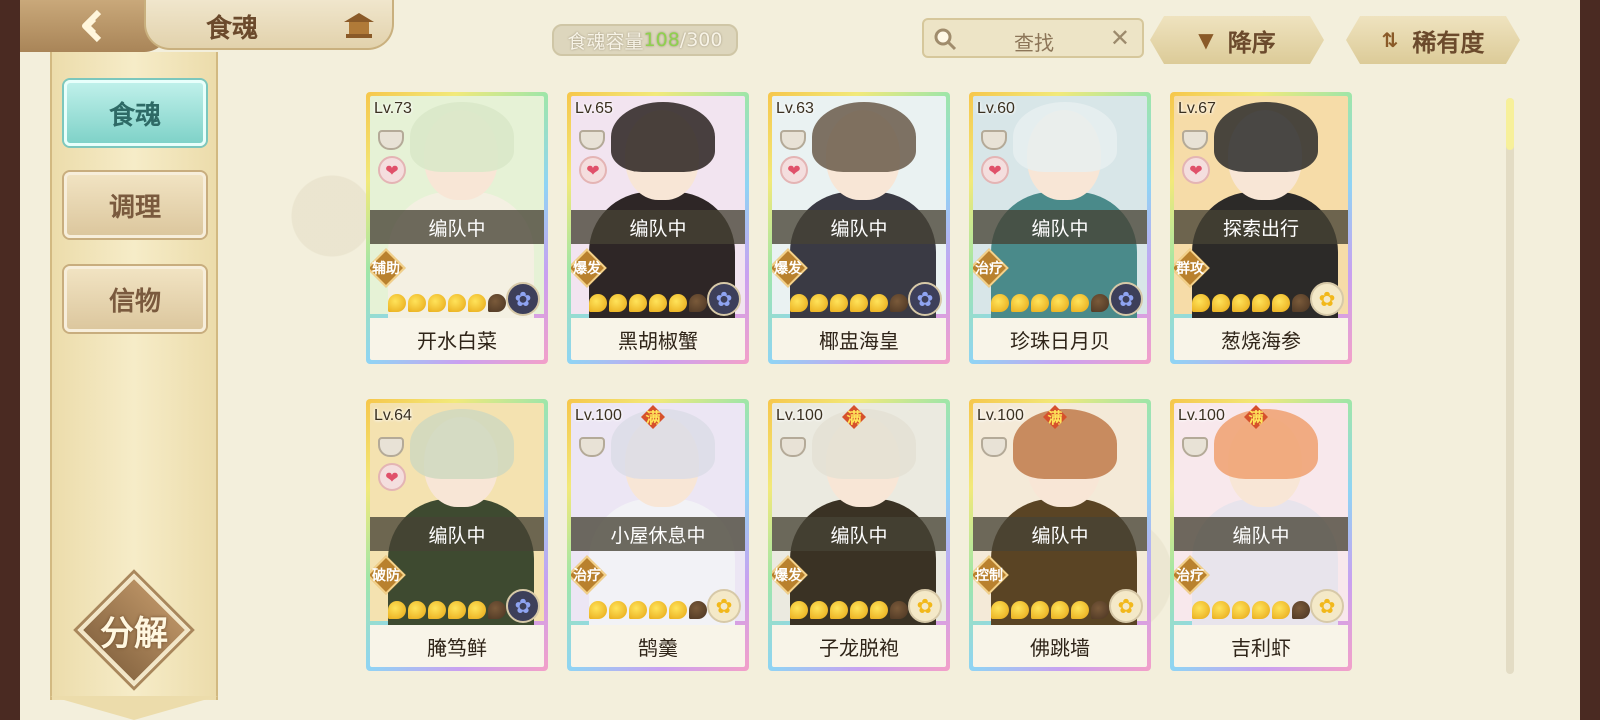 The width and height of the screenshot is (1600, 720). I want to click on capacity-indicator: 食魂容量 108/300, so click(645, 40).